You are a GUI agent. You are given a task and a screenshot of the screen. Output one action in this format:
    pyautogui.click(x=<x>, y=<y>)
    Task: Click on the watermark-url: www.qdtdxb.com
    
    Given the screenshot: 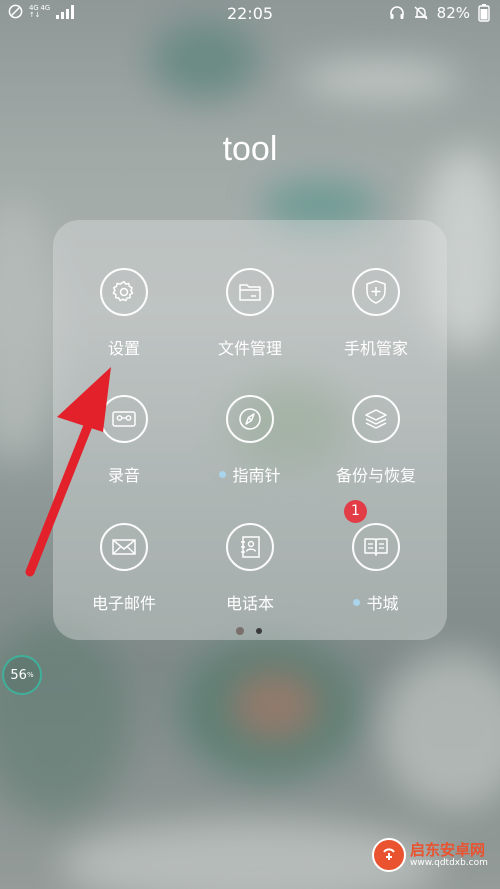 What is the action you would take?
    pyautogui.click(x=449, y=863)
    